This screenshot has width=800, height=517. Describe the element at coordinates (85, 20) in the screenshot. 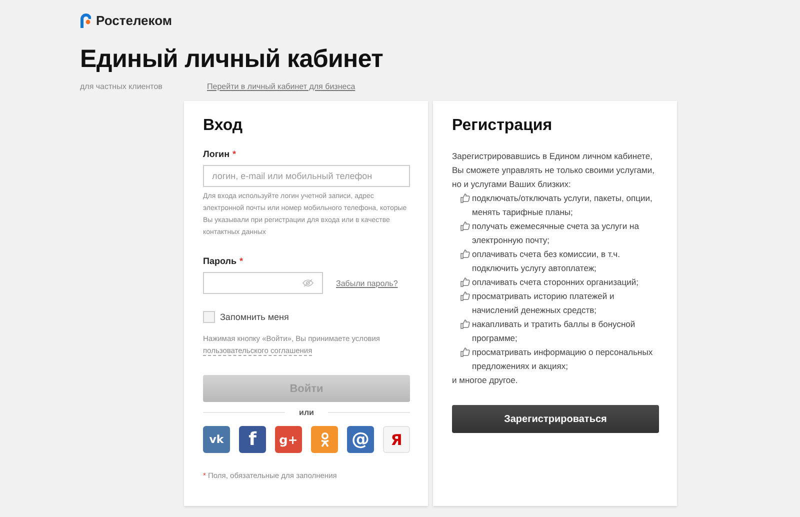

I see `logo-icon` at that location.